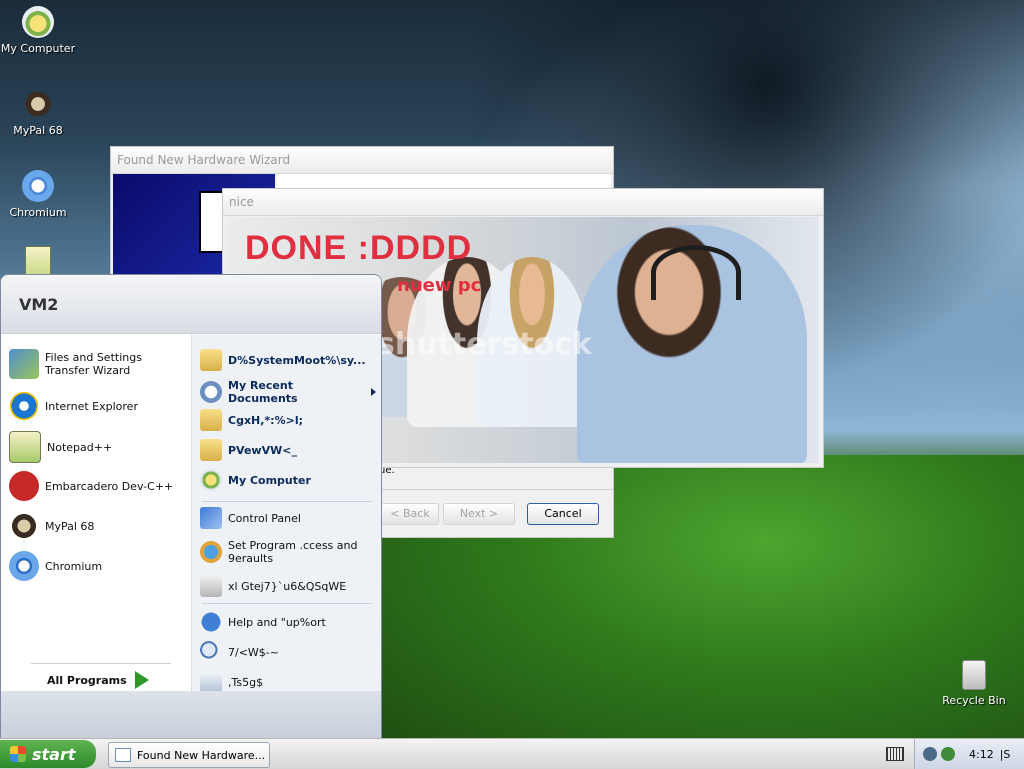 The image size is (1024, 769). What do you see at coordinates (70, 526) in the screenshot?
I see `start-item-label: MyPal 68` at bounding box center [70, 526].